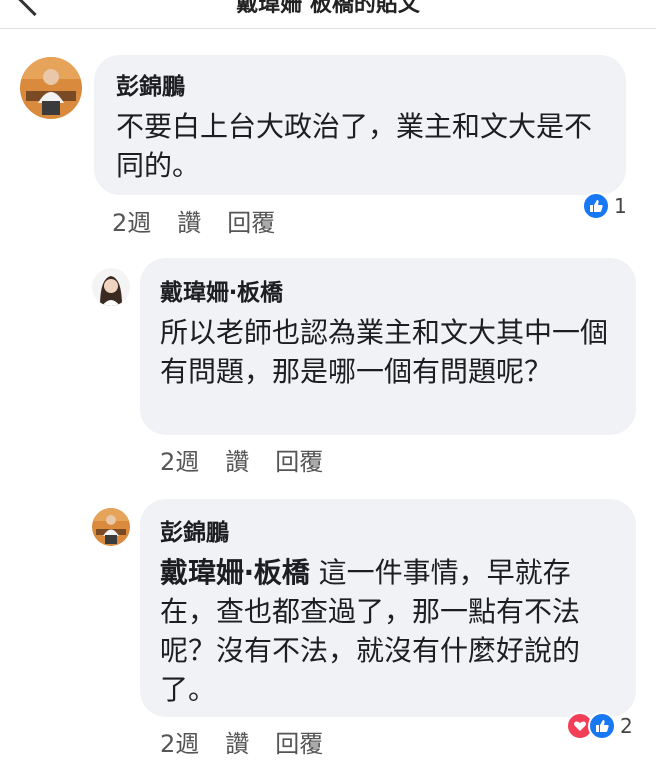 The height and width of the screenshot is (772, 656). Describe the element at coordinates (620, 206) in the screenshot. I see `reaction-count: 1` at that location.